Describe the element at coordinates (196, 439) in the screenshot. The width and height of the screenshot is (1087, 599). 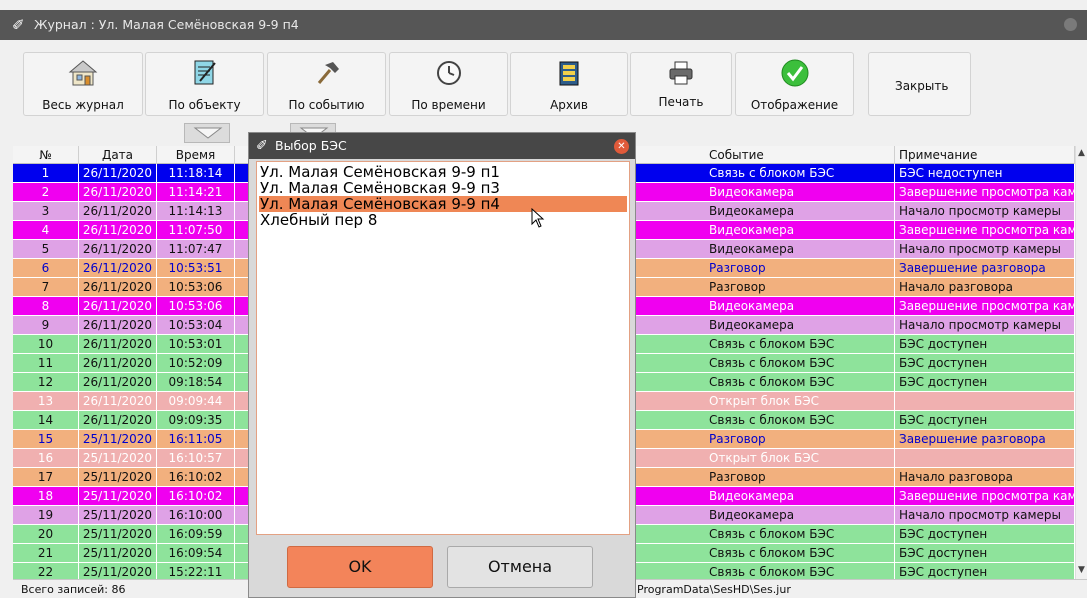
I see `cell-time: 16:11:05` at that location.